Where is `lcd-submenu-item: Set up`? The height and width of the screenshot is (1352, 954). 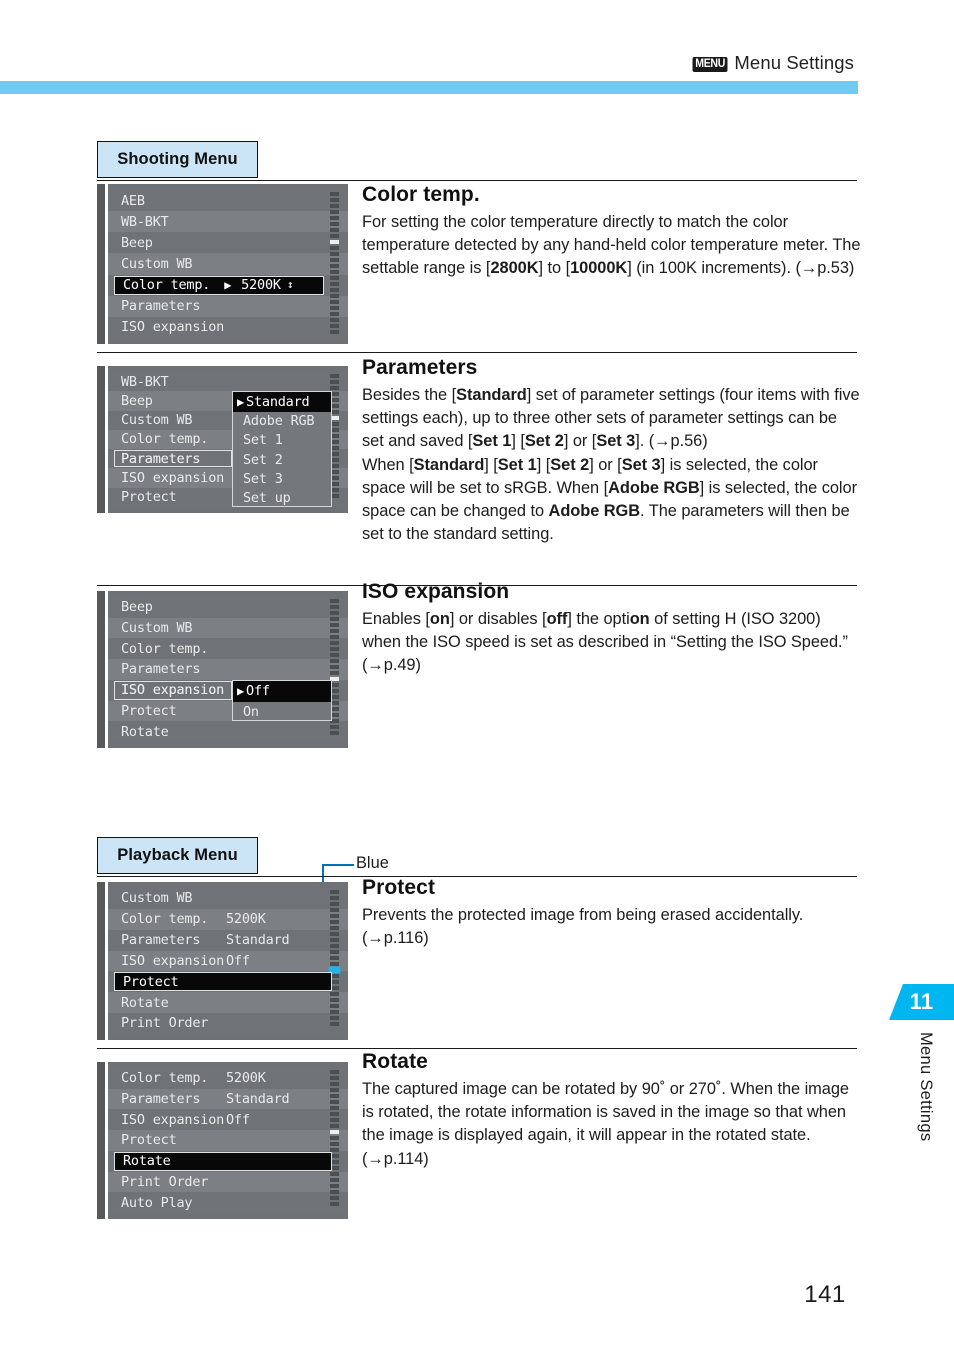 lcd-submenu-item: Set up is located at coordinates (282, 498).